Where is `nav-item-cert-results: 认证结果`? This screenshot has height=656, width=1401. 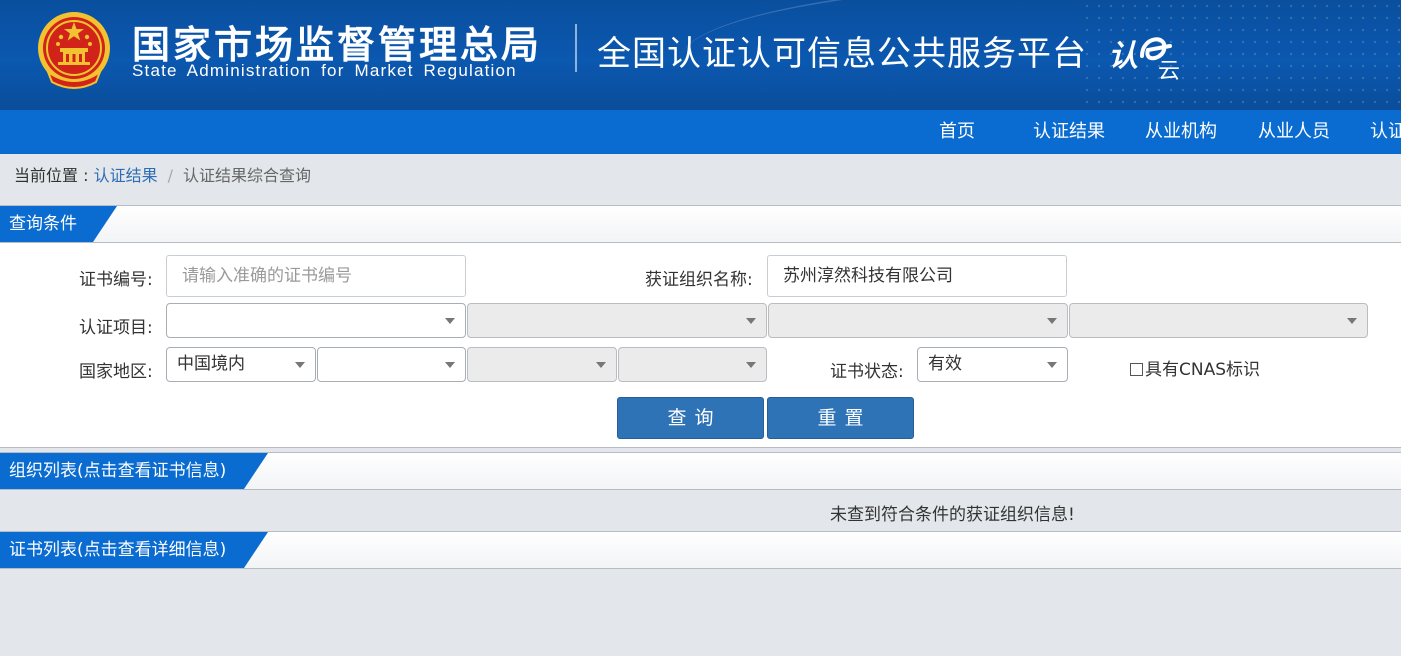 nav-item-cert-results: 认证结果 is located at coordinates (1069, 132).